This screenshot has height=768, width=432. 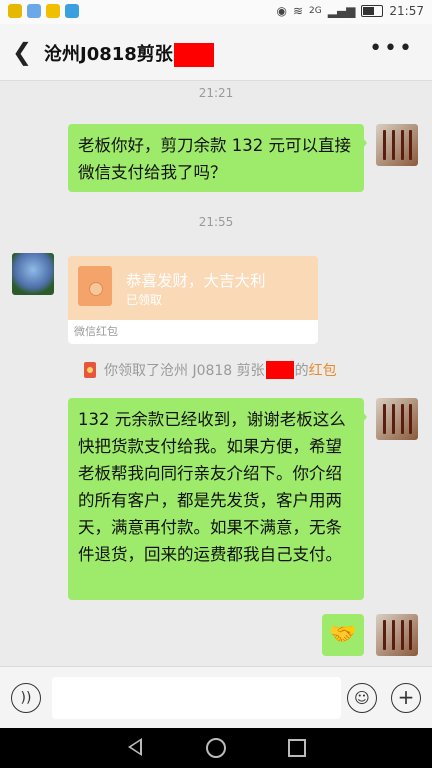 What do you see at coordinates (33, 274) in the screenshot?
I see `avatar-contact` at bounding box center [33, 274].